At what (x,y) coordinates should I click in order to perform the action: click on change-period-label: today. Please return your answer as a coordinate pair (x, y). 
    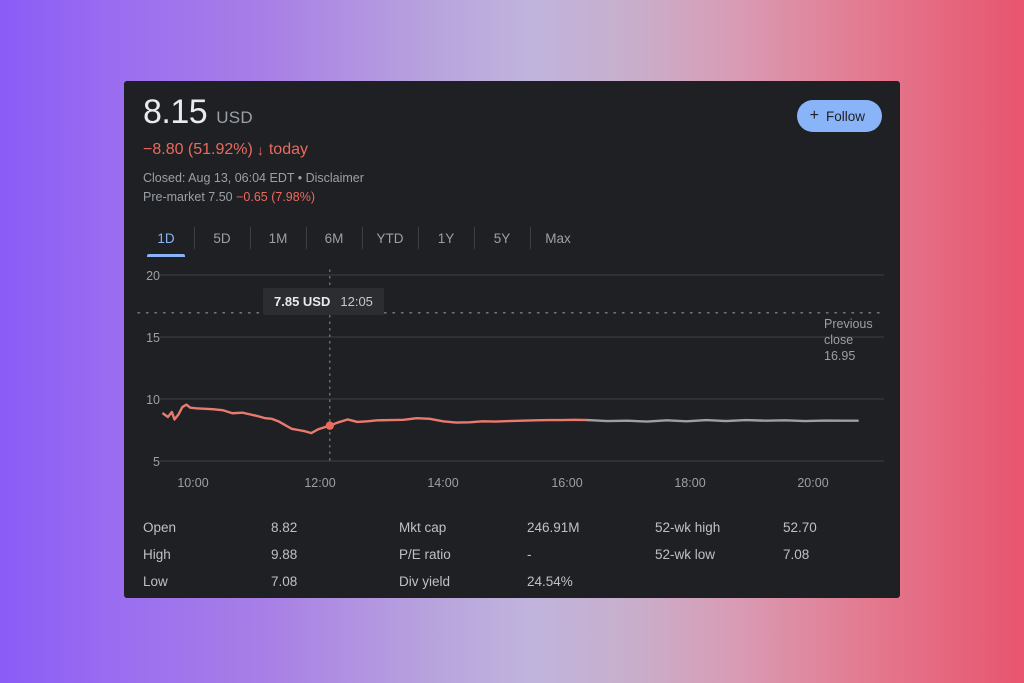
    Looking at the image, I should click on (288, 149).